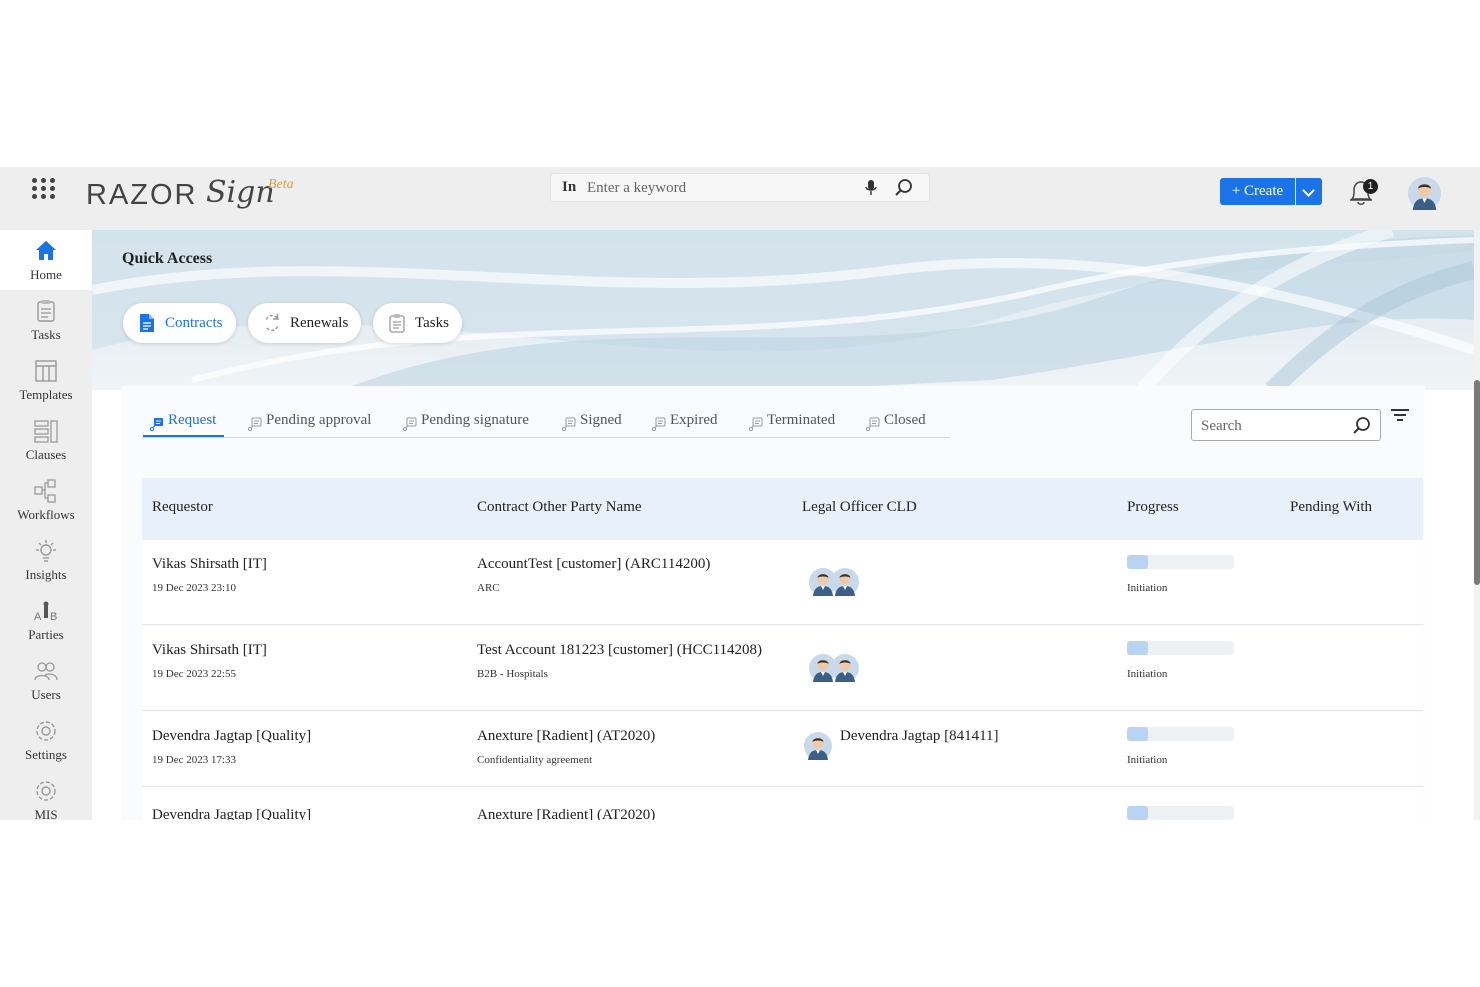 The image size is (1480, 987). I want to click on filter-icon, so click(1400, 416).